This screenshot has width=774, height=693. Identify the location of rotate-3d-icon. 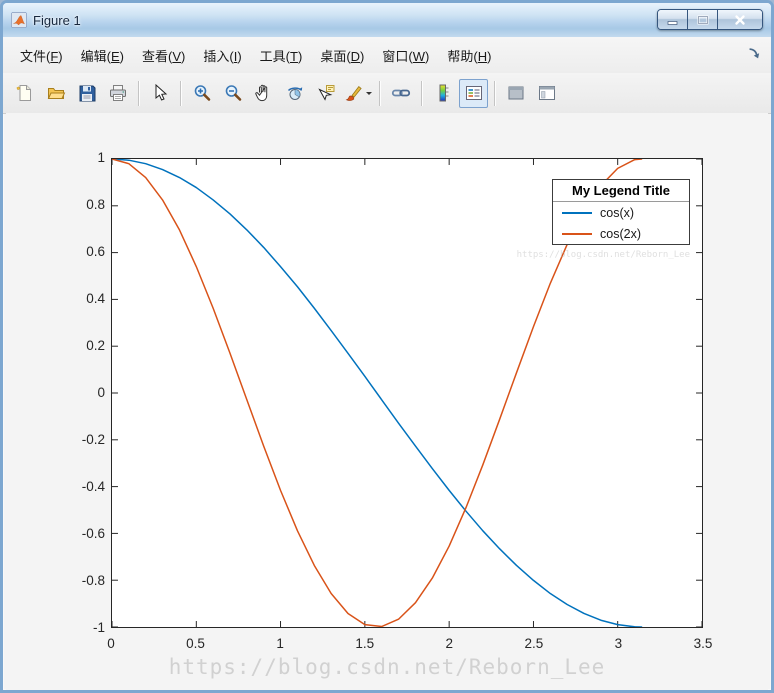
(295, 93).